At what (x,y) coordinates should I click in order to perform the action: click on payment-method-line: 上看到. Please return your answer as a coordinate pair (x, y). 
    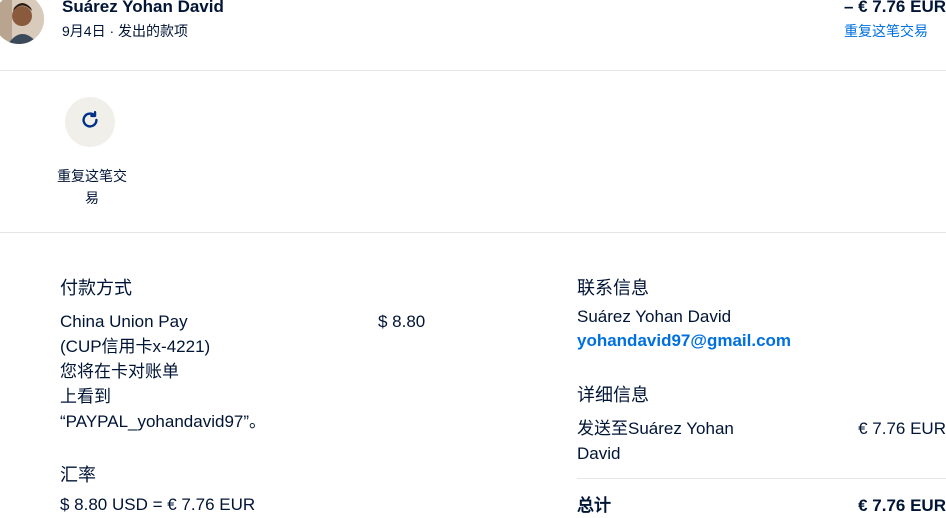
    Looking at the image, I should click on (85, 396).